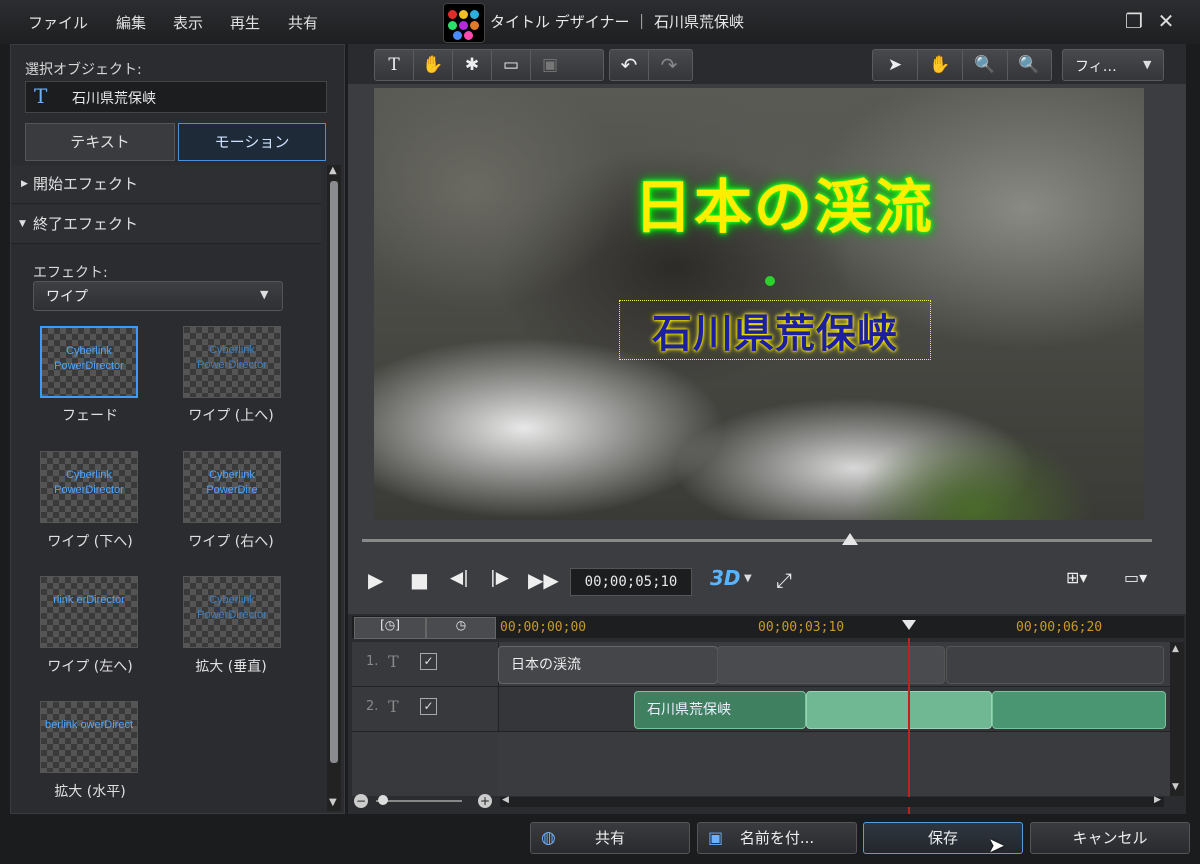 Image resolution: width=1200 pixels, height=864 pixels. I want to click on effect-label-fade: フェード, so click(90, 416).